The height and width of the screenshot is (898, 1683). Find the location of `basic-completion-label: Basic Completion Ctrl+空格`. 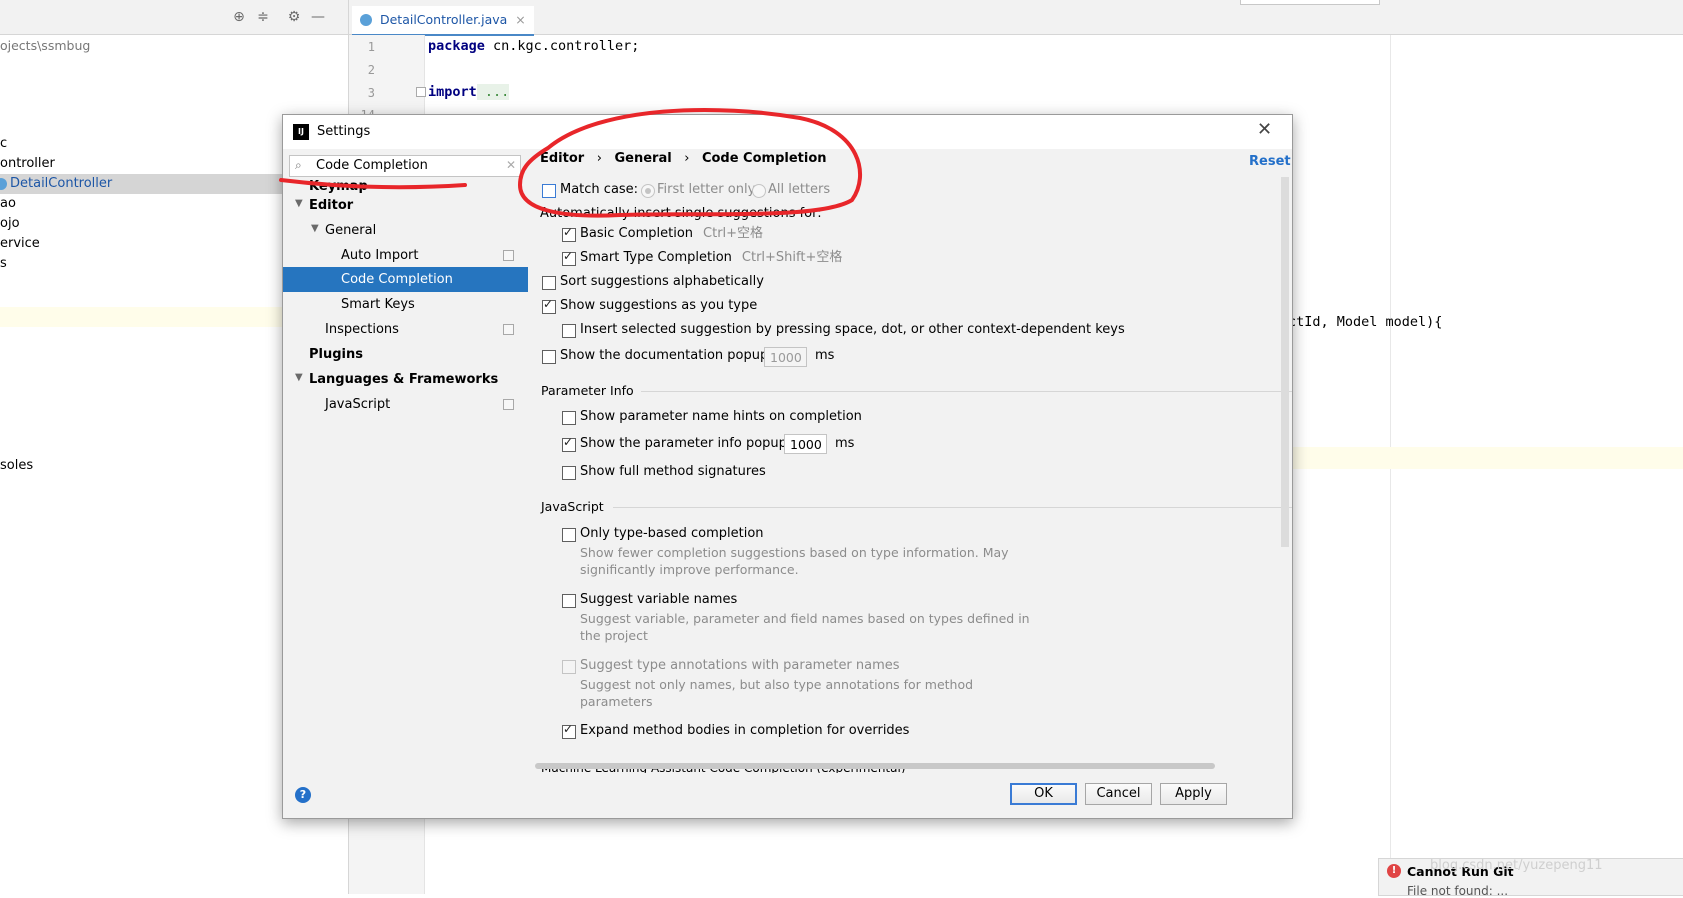

basic-completion-label: Basic Completion Ctrl+空格 is located at coordinates (671, 234).